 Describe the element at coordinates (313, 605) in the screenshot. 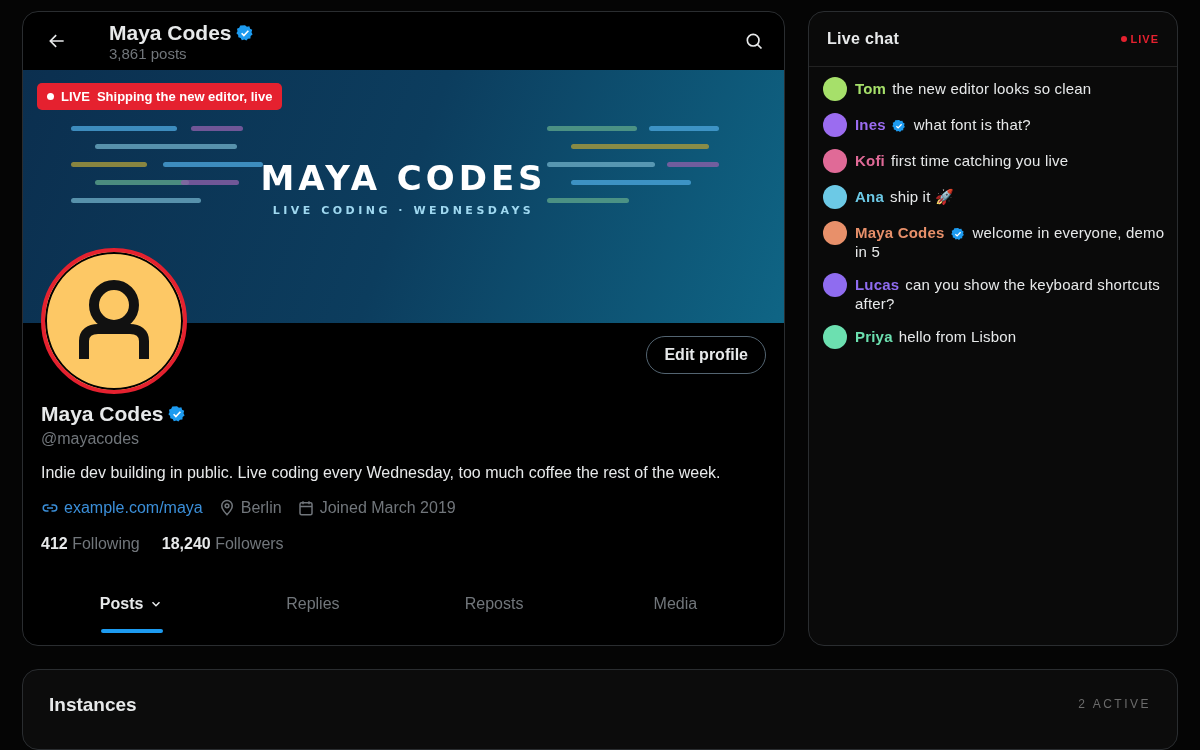

I see `profile-tab: Replies` at that location.